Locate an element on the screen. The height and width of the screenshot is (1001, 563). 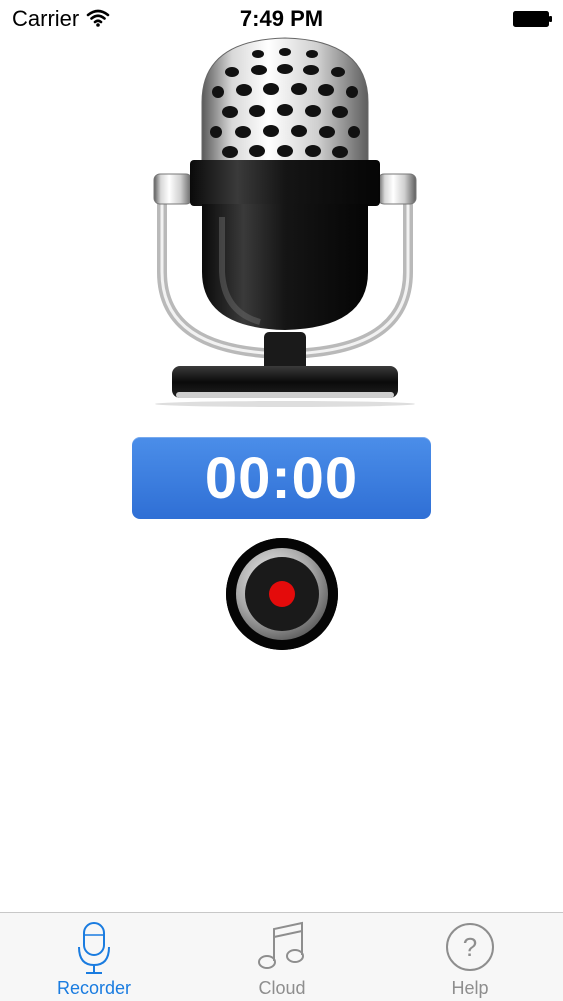
tab-help: ? Help is located at coordinates (469, 957).